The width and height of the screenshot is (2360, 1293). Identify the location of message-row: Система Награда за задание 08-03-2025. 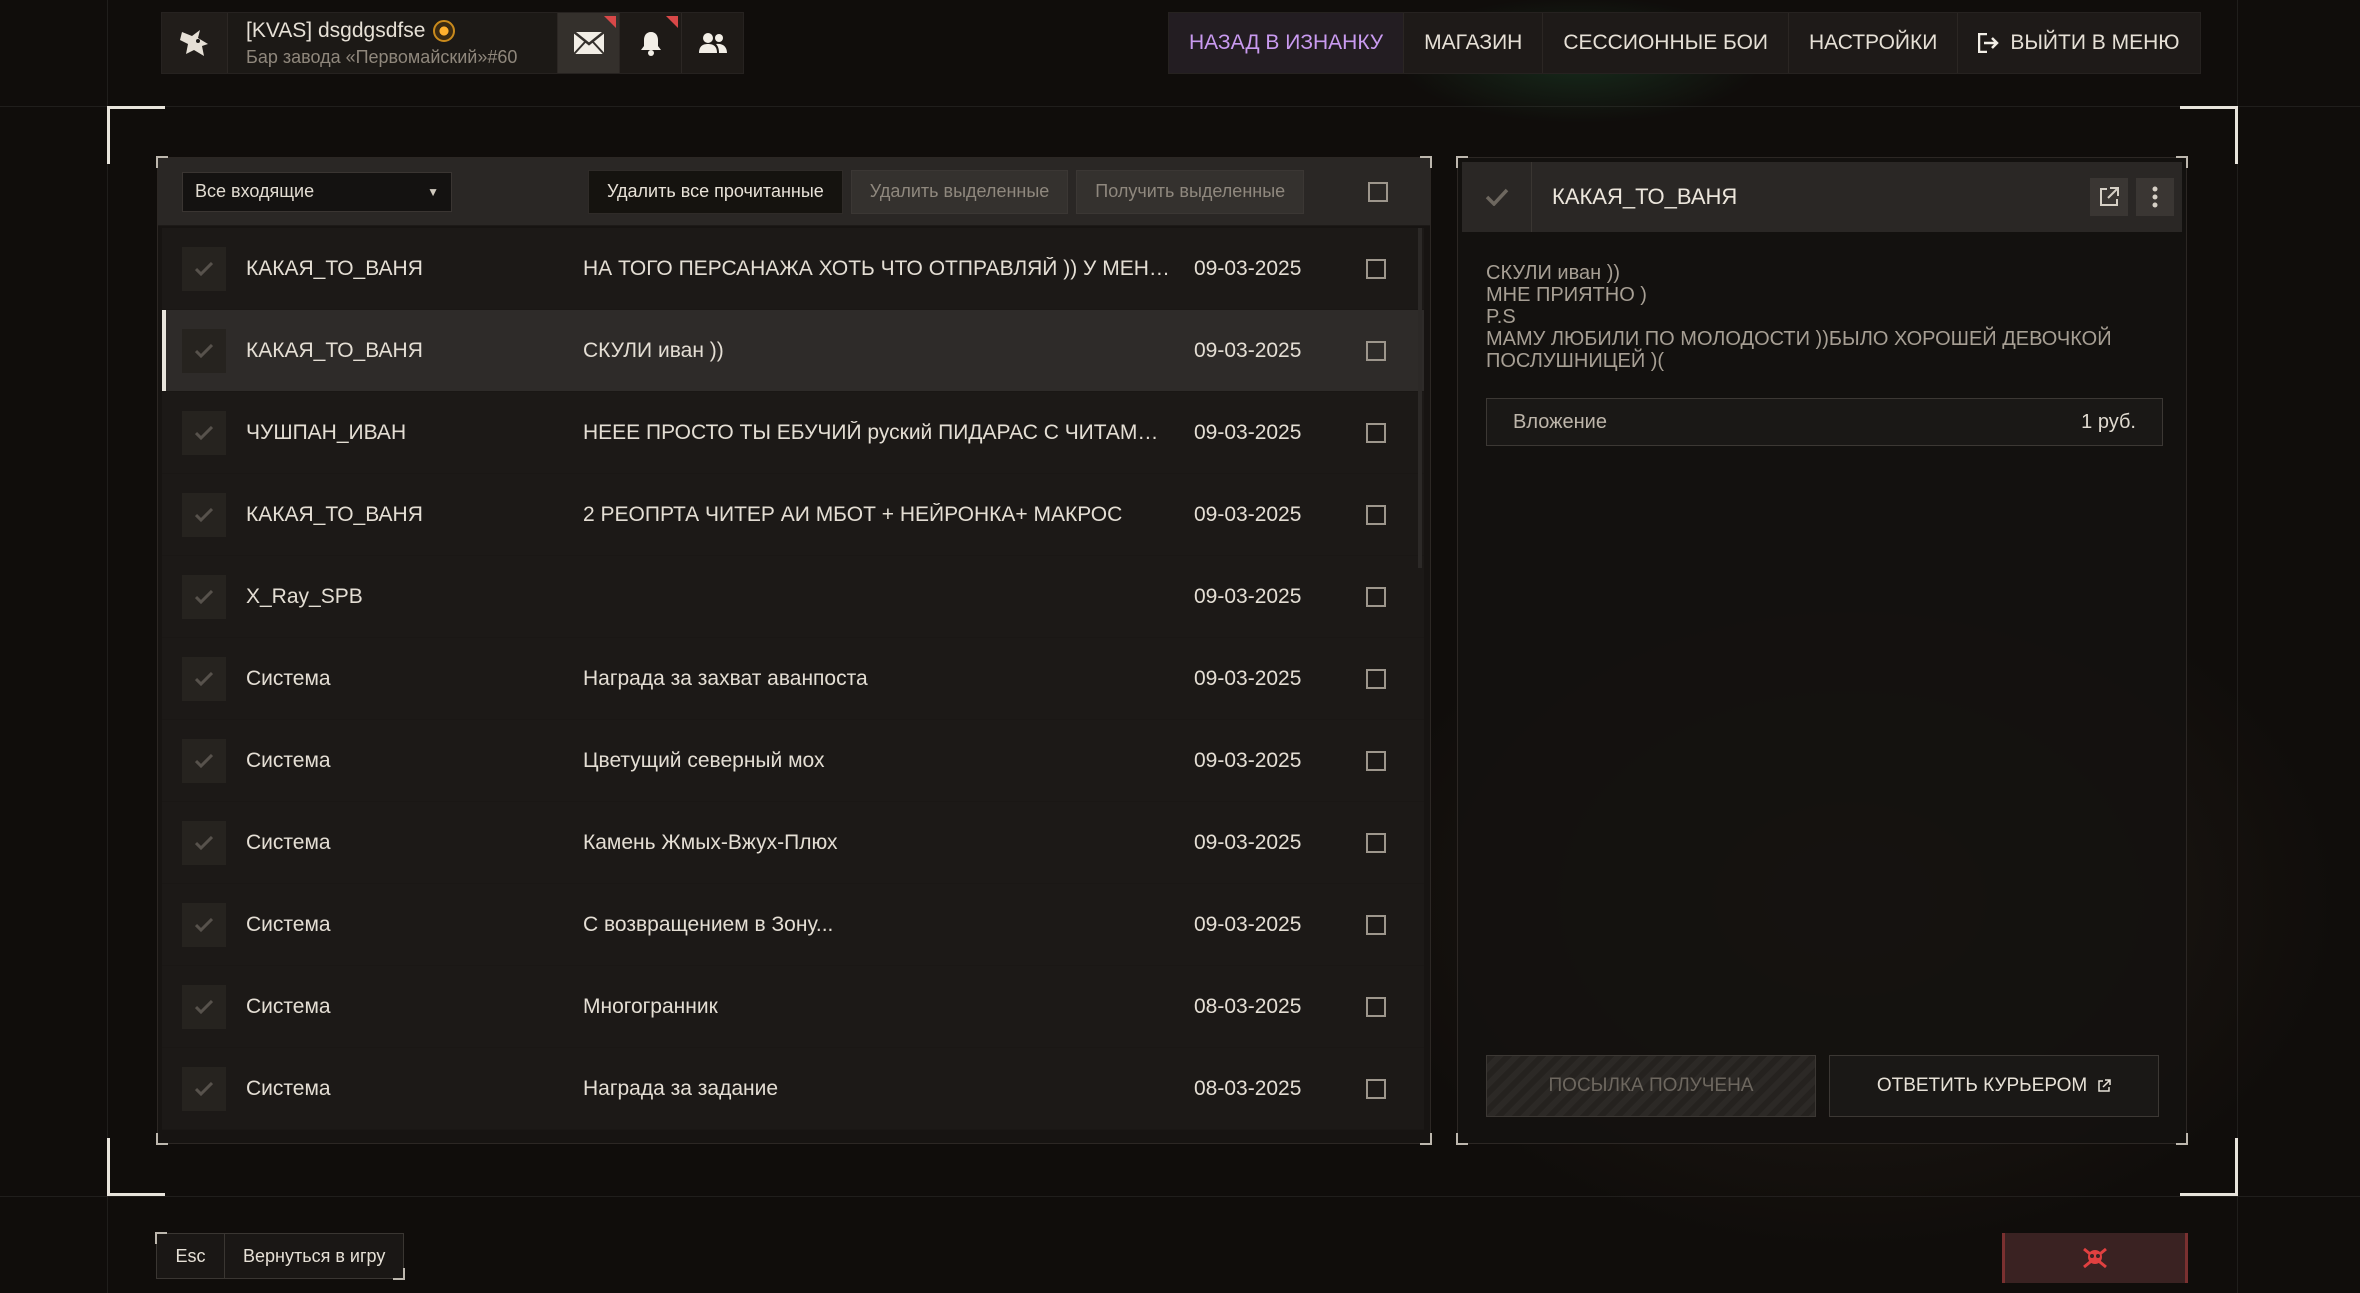
(793, 1089).